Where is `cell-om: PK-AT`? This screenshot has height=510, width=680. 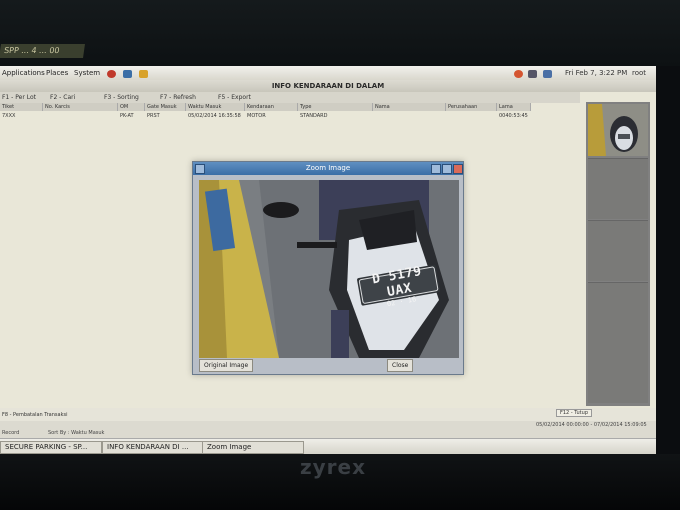
cell-om: PK-AT is located at coordinates (127, 116).